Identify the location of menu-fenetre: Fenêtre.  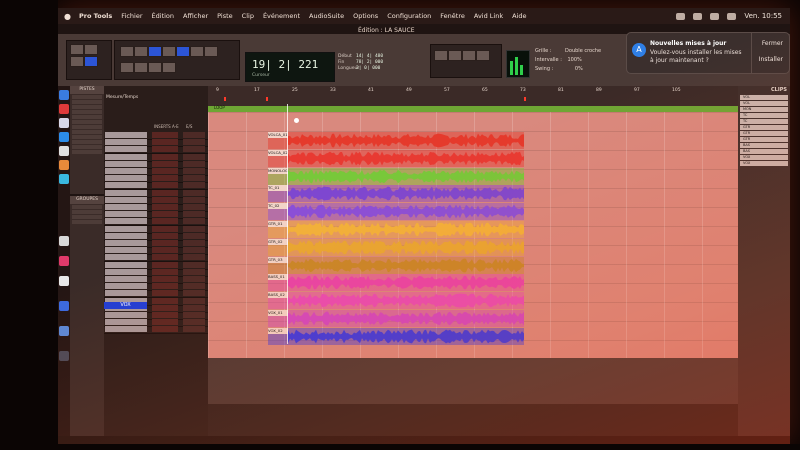
(452, 16).